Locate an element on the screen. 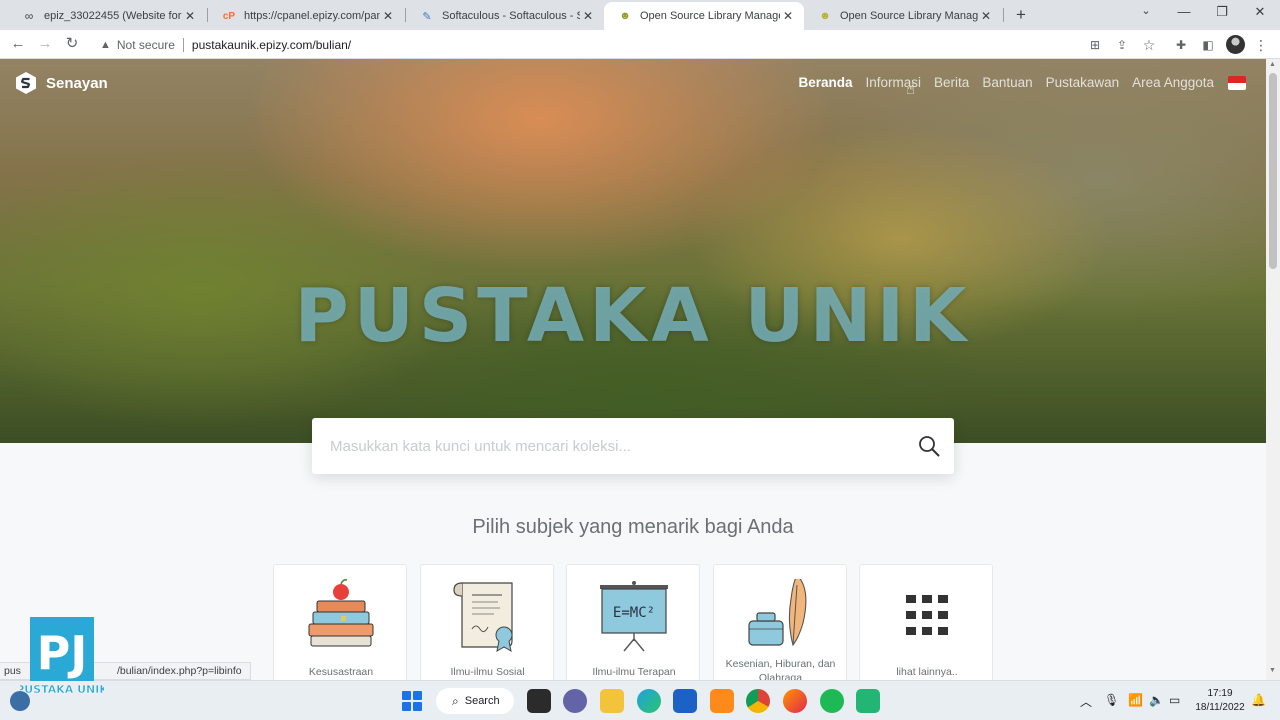 The height and width of the screenshot is (720, 1280). scrollbar-thumb is located at coordinates (1273, 171).